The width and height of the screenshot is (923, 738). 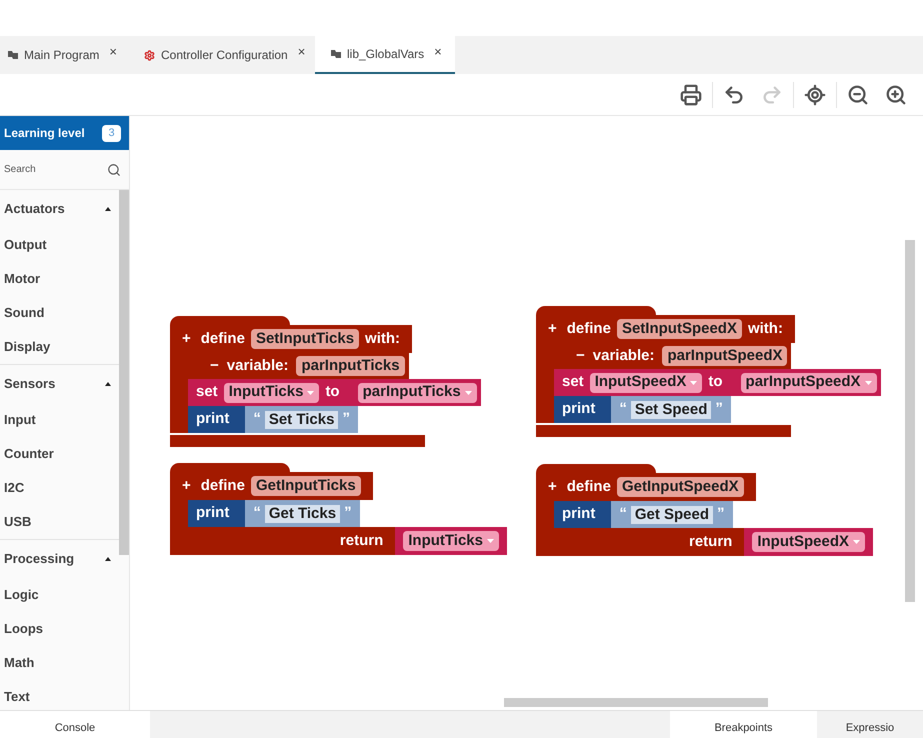 I want to click on search-field: Search, so click(x=64, y=170).